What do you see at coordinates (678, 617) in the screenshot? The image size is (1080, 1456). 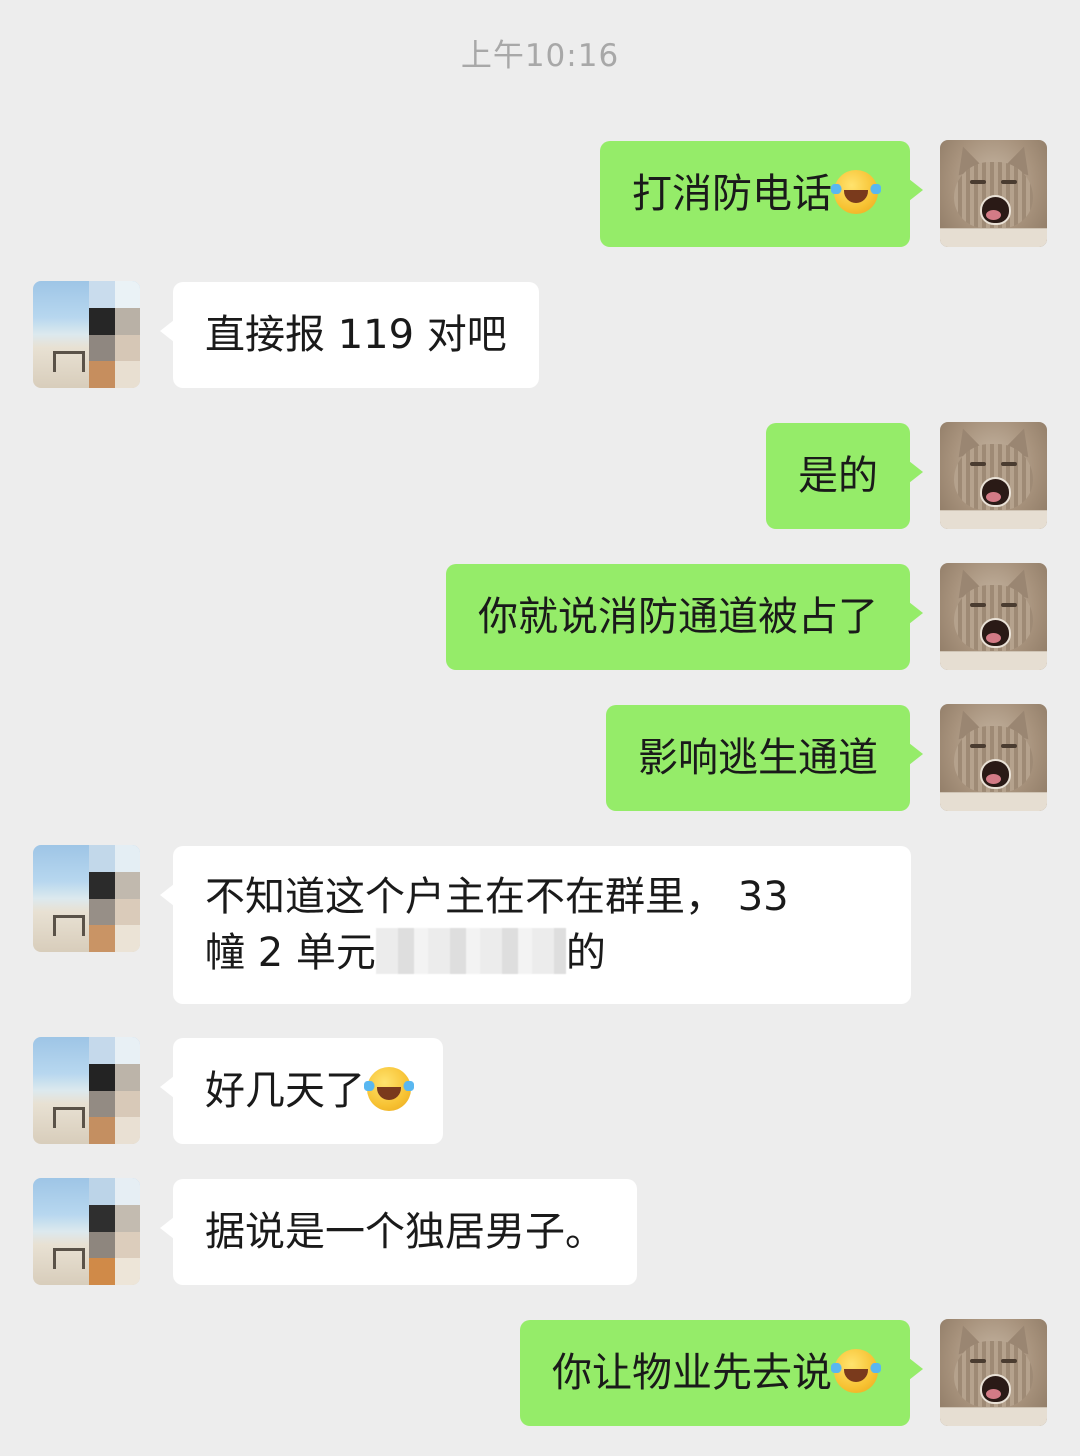 I see `message-text: 你就说消防通道被占了` at bounding box center [678, 617].